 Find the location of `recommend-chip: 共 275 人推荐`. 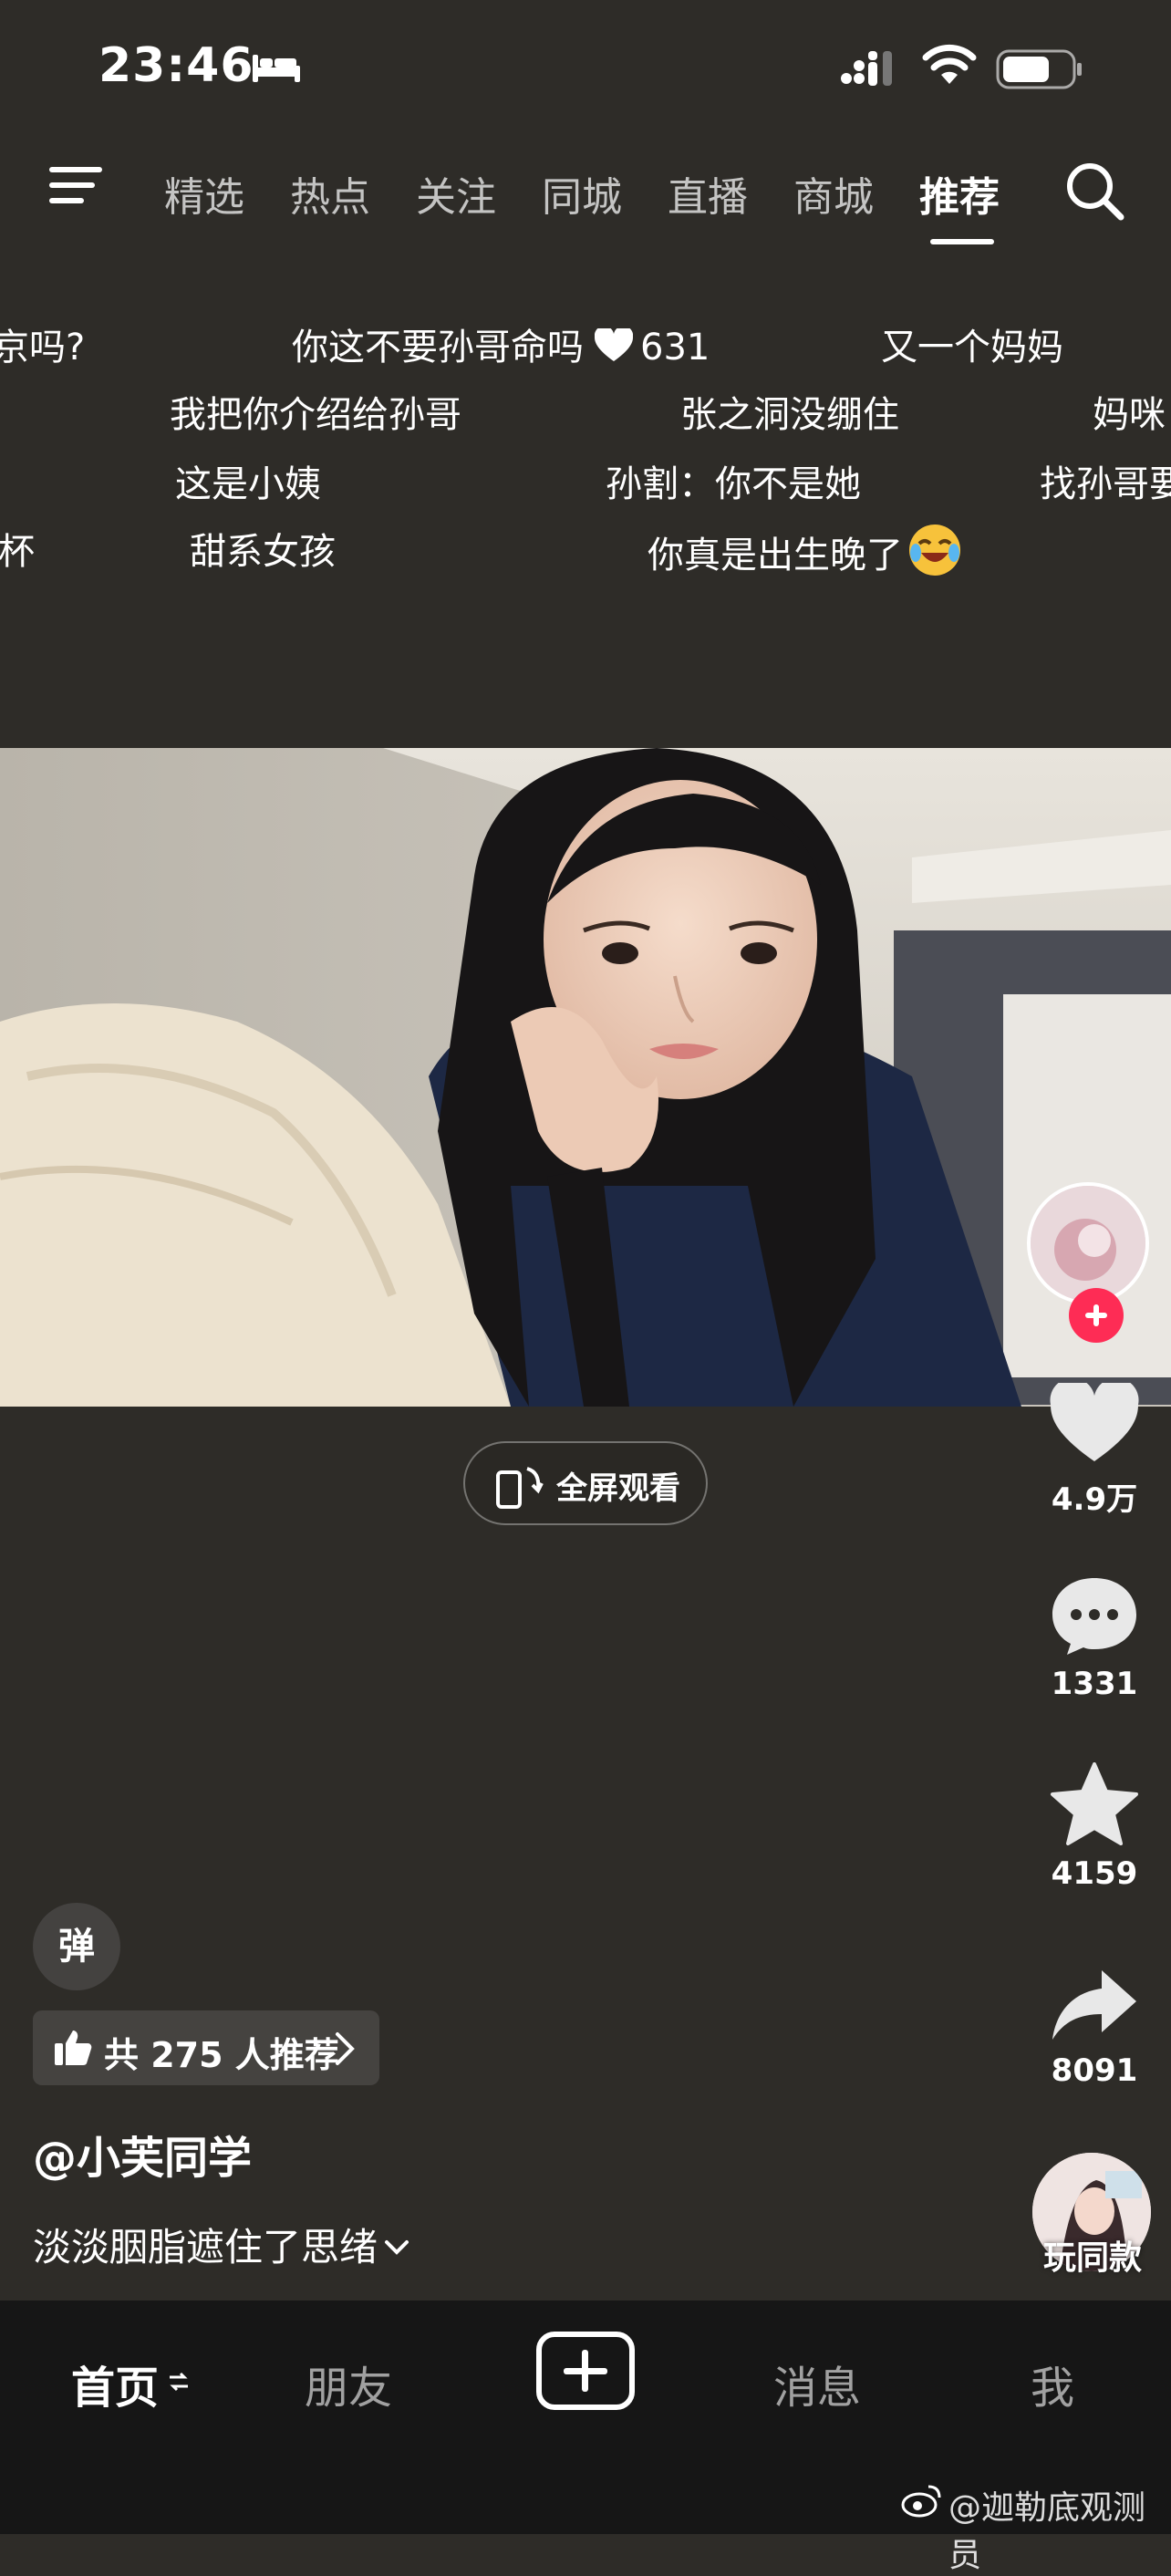

recommend-chip: 共 275 人推荐 is located at coordinates (206, 2048).